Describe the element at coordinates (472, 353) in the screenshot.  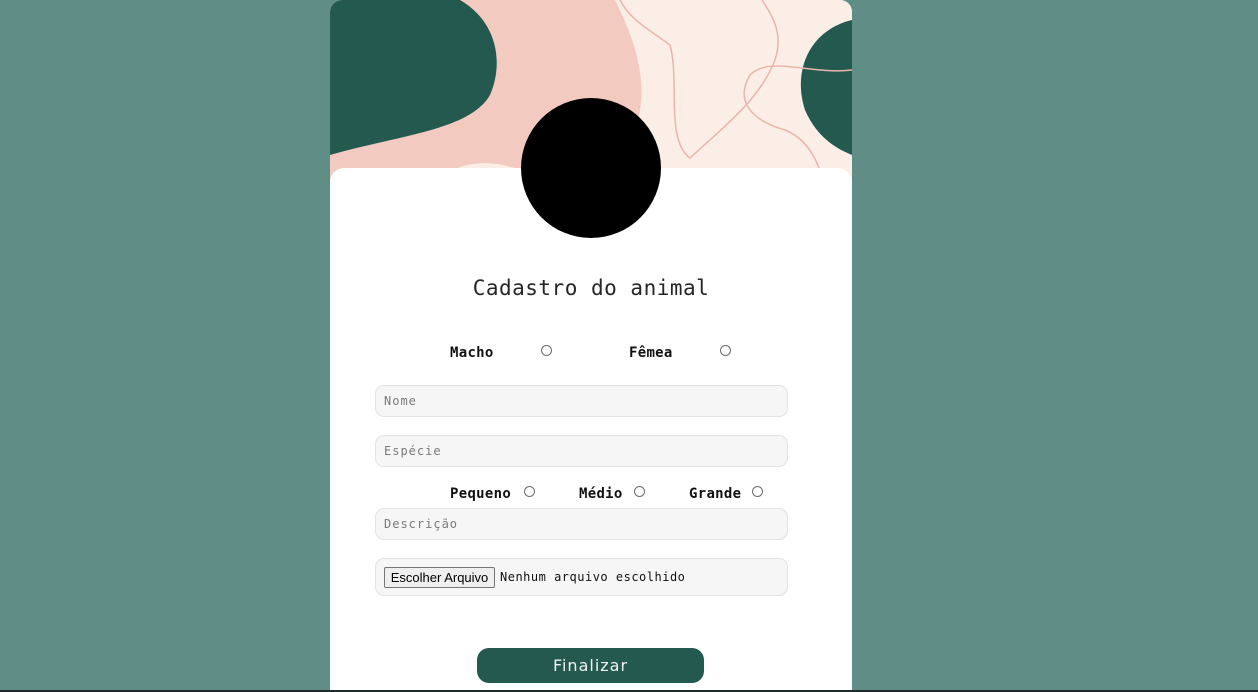
I see `sex-label-macho: Macho` at that location.